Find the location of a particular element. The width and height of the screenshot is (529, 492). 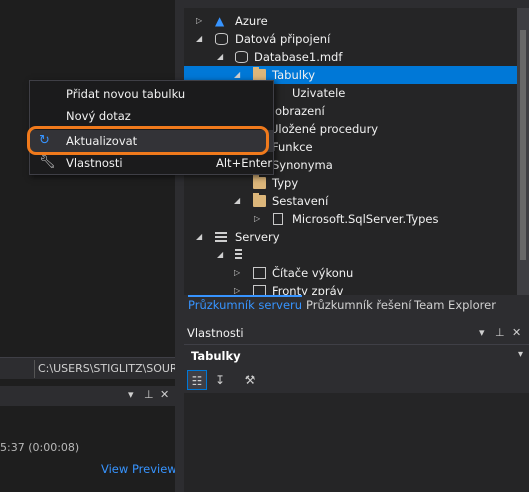

categorized-icon: ☷ is located at coordinates (197, 380).